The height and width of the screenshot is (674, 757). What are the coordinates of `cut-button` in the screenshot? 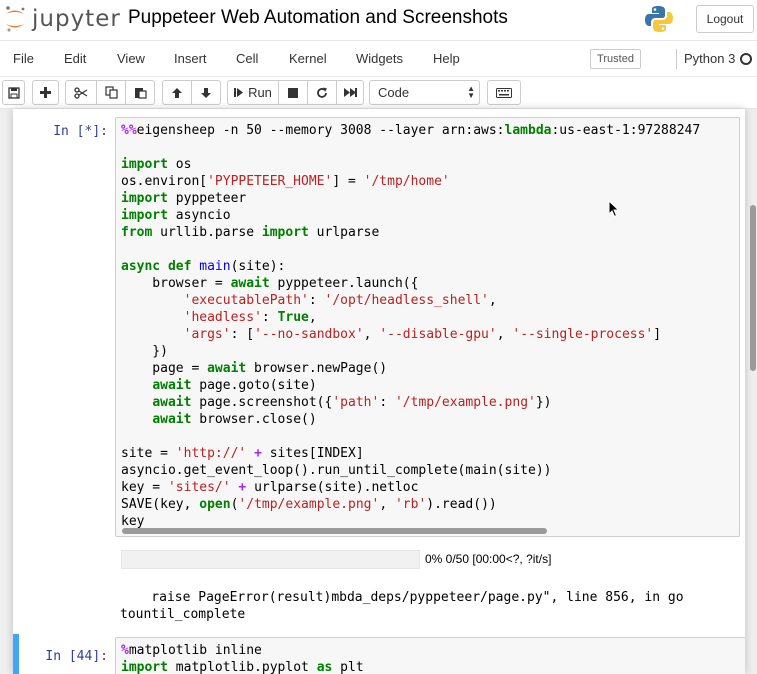 It's located at (81, 92).